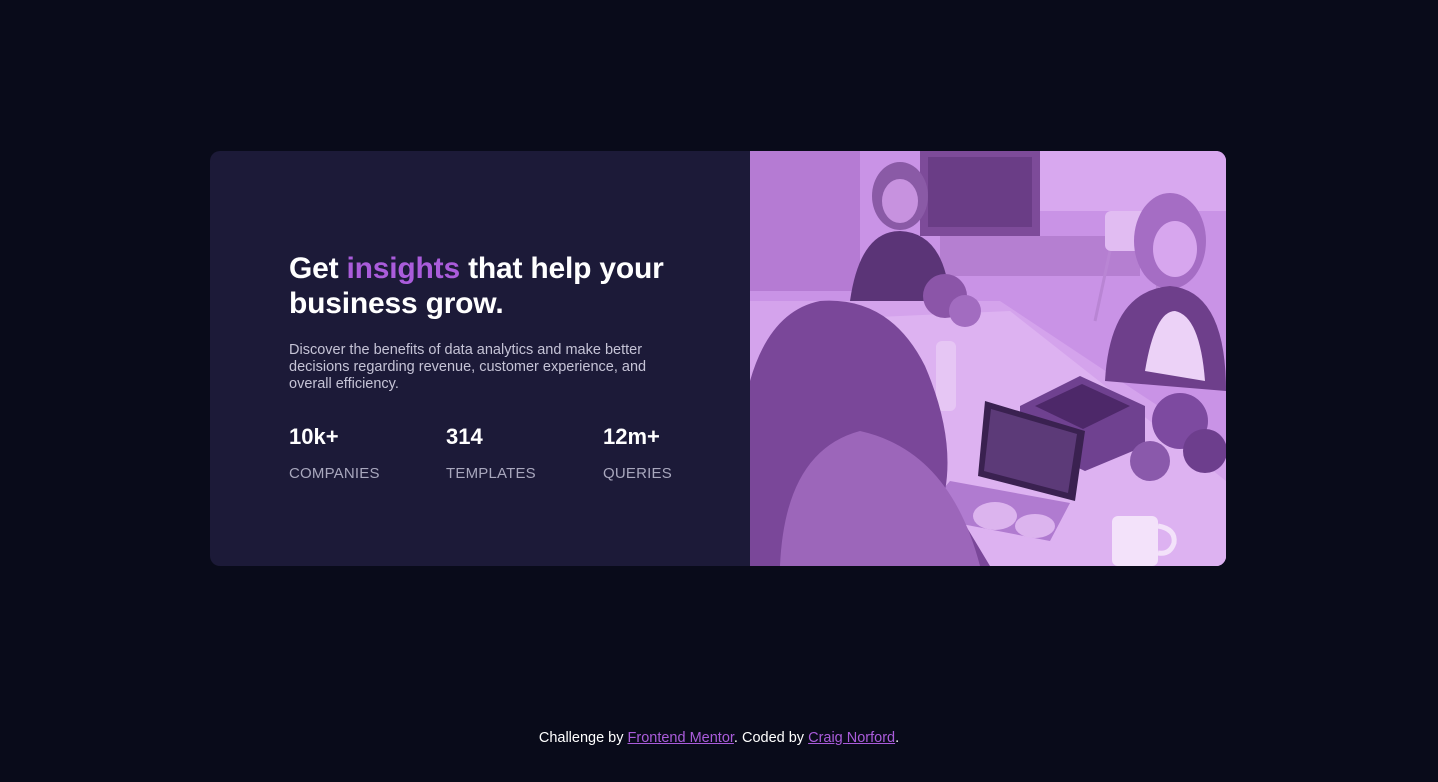 This screenshot has height=782, width=1438. What do you see at coordinates (583, 738) in the screenshot?
I see `footer-prefix: Challenge by` at bounding box center [583, 738].